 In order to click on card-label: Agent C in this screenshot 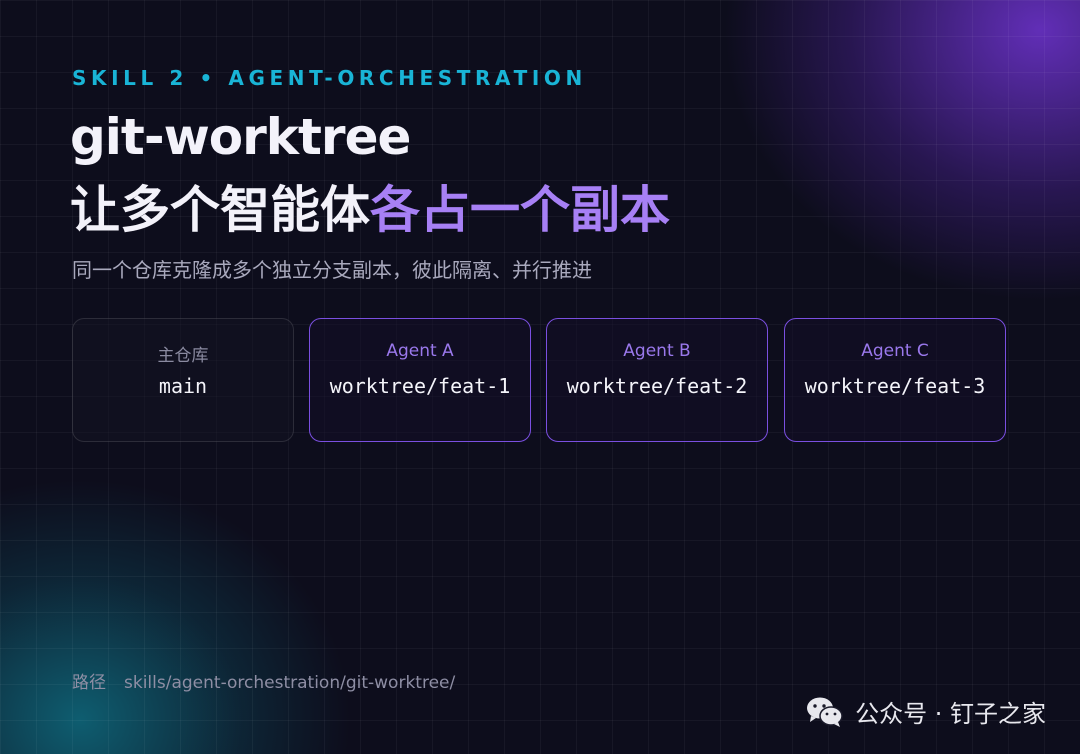, I will do `click(895, 351)`.